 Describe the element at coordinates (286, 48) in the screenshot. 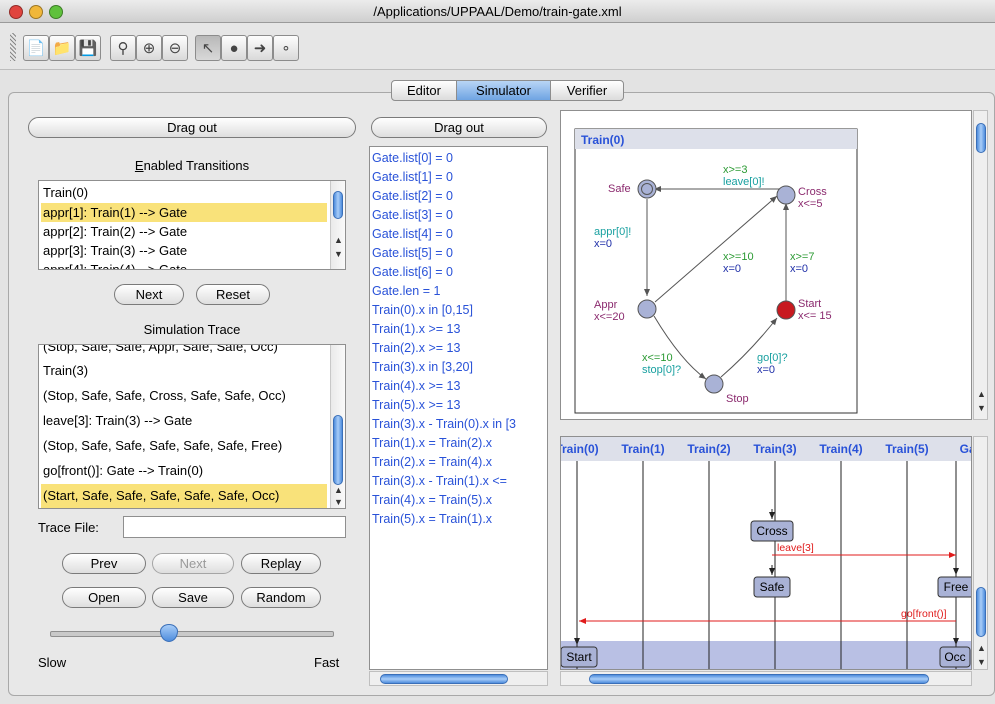

I see `add-nail-icon: ∘` at that location.